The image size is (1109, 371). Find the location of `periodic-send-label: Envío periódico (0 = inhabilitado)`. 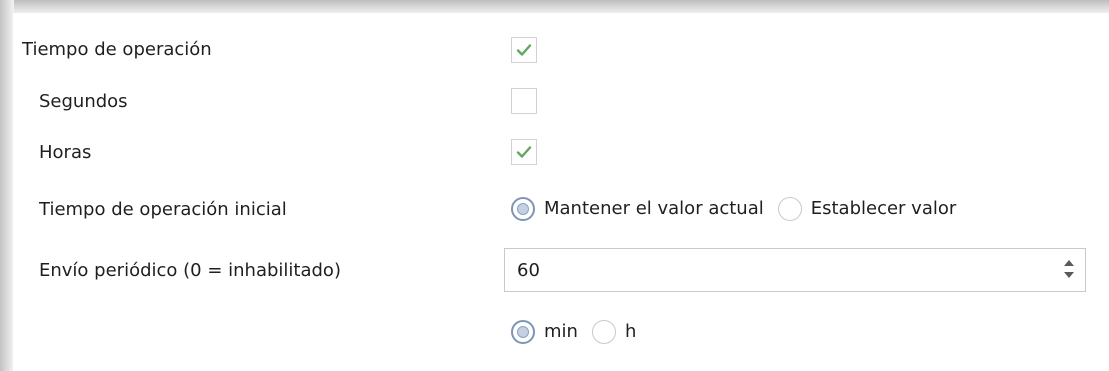

periodic-send-label: Envío periódico (0 = inhabilitado) is located at coordinates (190, 270).